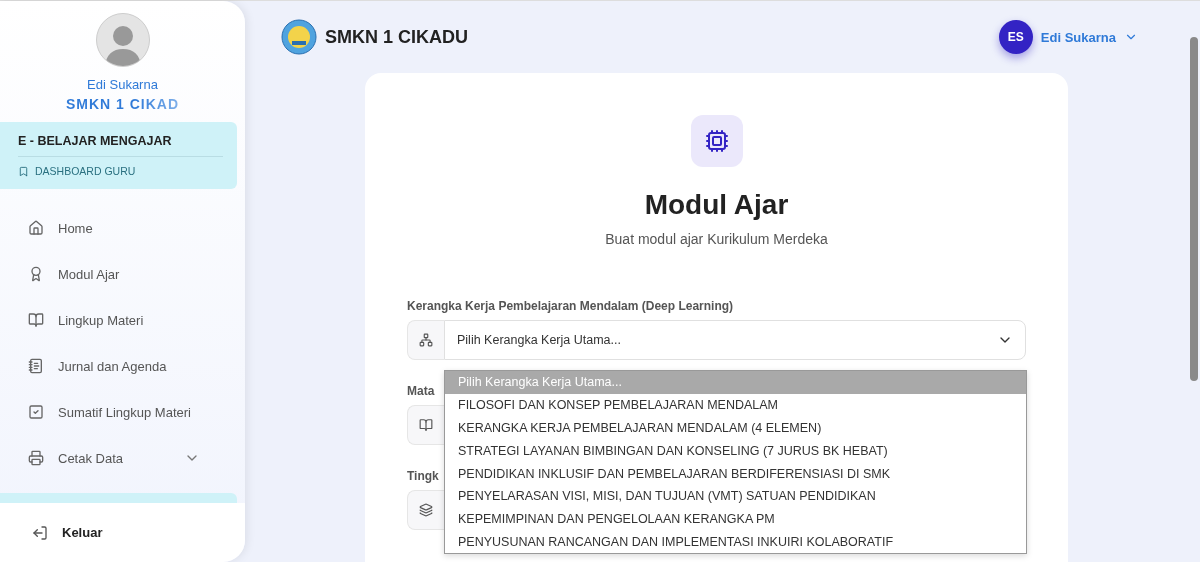 The height and width of the screenshot is (562, 1200). What do you see at coordinates (423, 476) in the screenshot?
I see `field-label: Tingk` at bounding box center [423, 476].